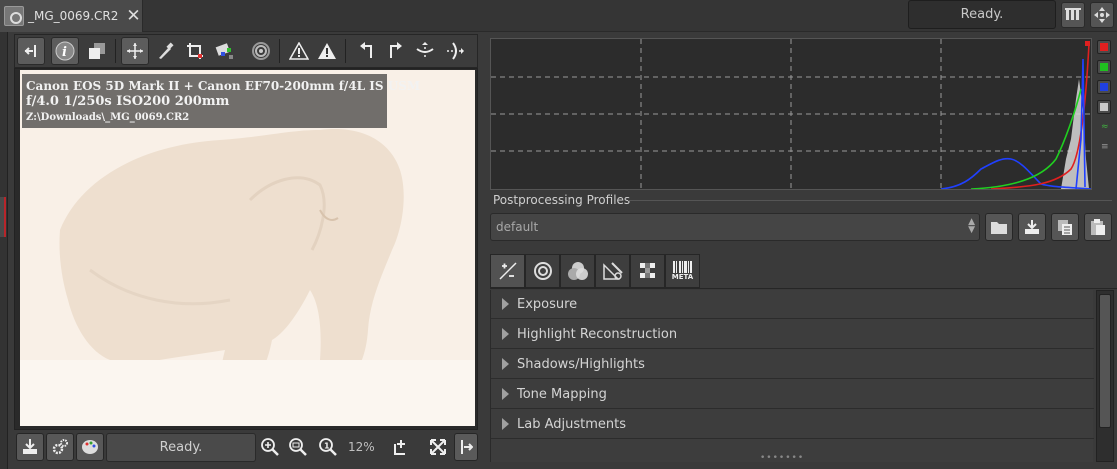 The height and width of the screenshot is (469, 1117). Describe the element at coordinates (425, 51) in the screenshot. I see `flip-vertical-icon` at that location.